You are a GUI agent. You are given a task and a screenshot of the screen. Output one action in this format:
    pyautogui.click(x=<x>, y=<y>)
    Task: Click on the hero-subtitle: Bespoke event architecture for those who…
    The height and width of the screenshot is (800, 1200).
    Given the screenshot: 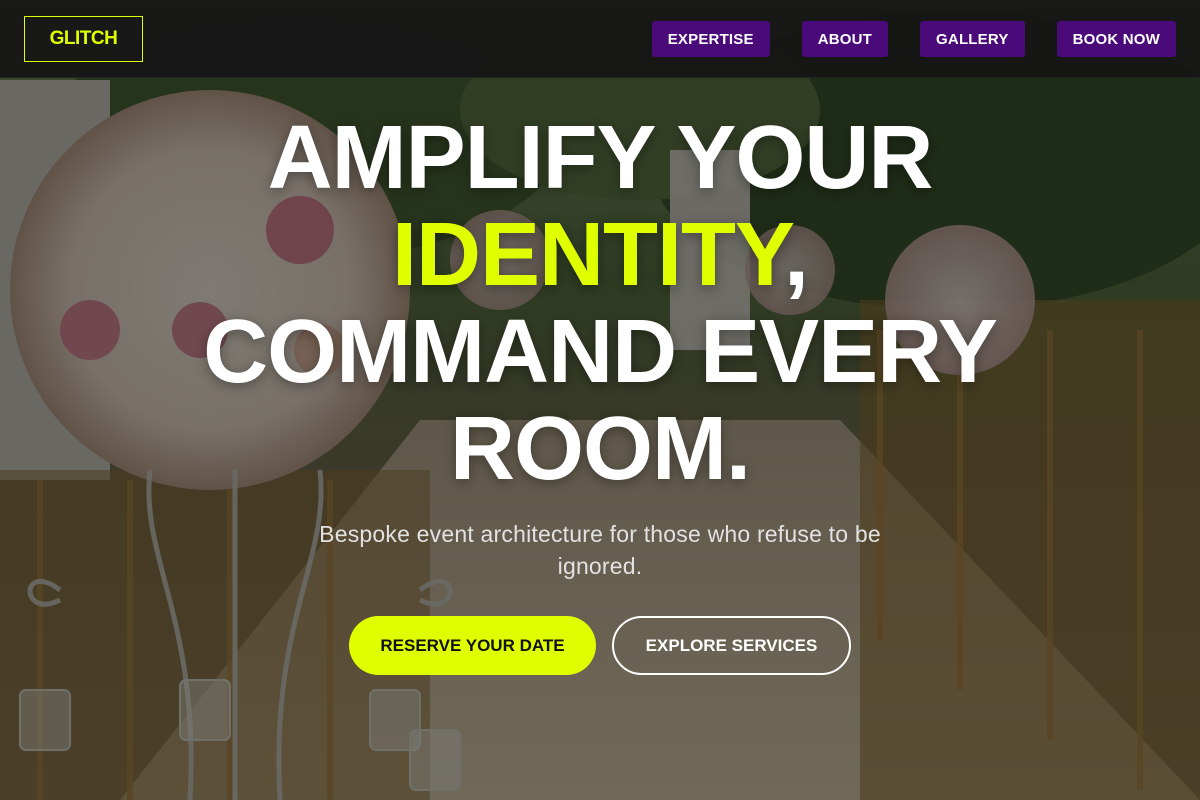 What is the action you would take?
    pyautogui.click(x=600, y=550)
    